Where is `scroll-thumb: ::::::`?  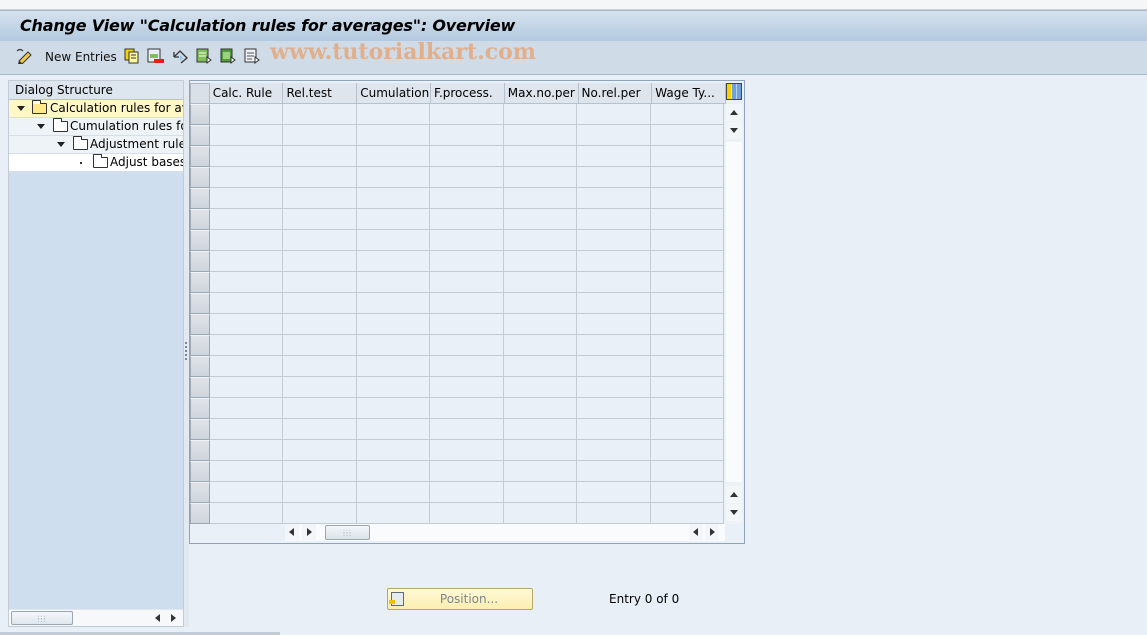
scroll-thumb: :::::: is located at coordinates (42, 618).